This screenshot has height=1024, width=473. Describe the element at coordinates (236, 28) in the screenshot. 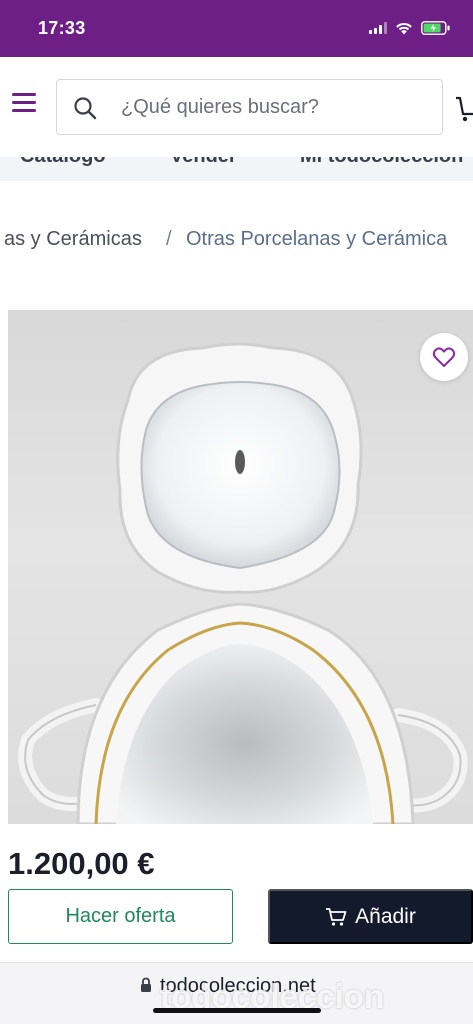

I see `status-bar: 17:33` at that location.